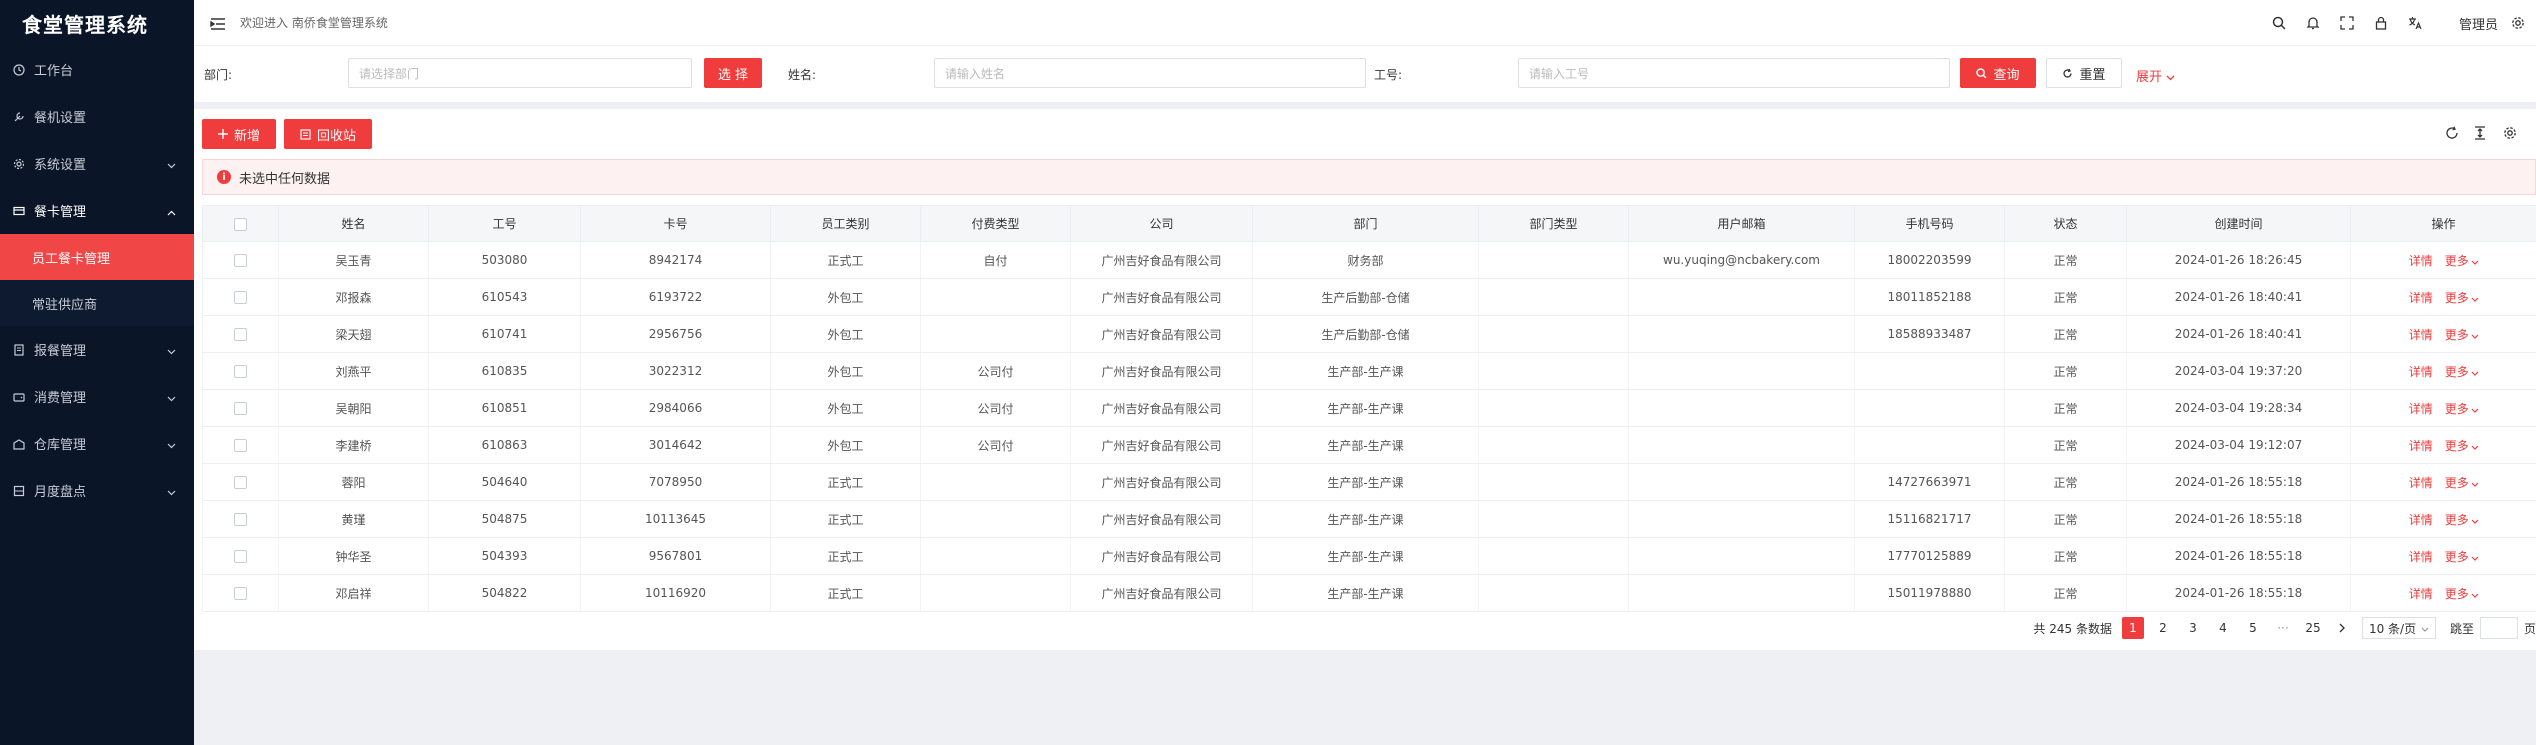 The width and height of the screenshot is (2536, 745). What do you see at coordinates (2343, 628) in the screenshot?
I see `next-page-icon` at bounding box center [2343, 628].